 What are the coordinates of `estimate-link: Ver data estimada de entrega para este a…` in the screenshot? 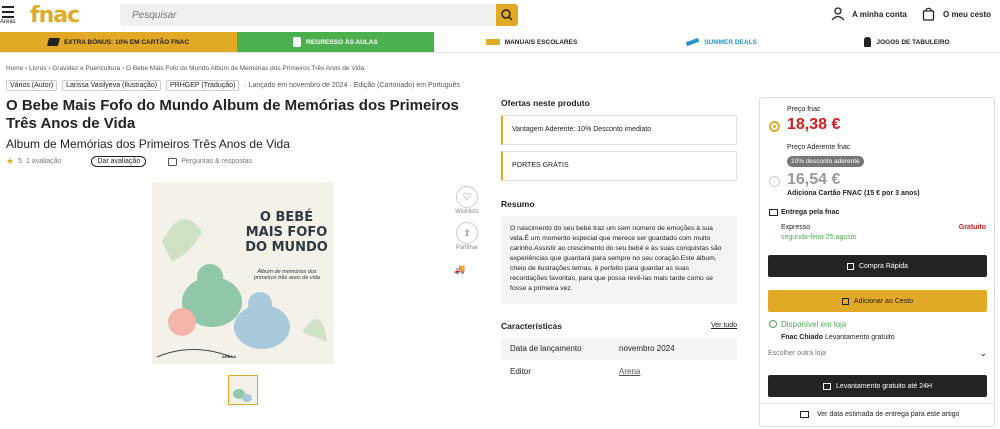 It's located at (879, 414).